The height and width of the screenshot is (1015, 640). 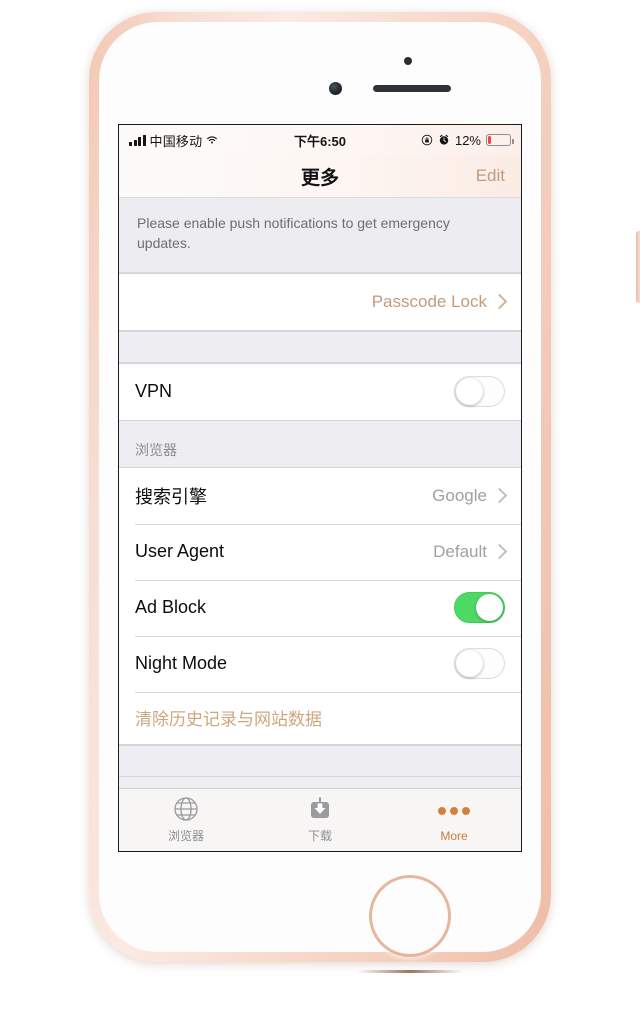 I want to click on rotation-lock-icon, so click(x=427, y=140).